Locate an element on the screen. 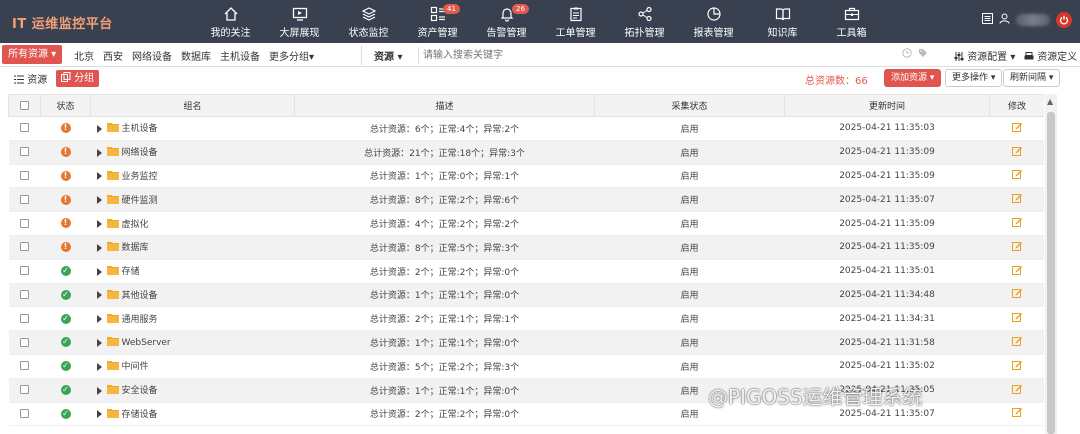  menu-list-icon is located at coordinates (987, 20).